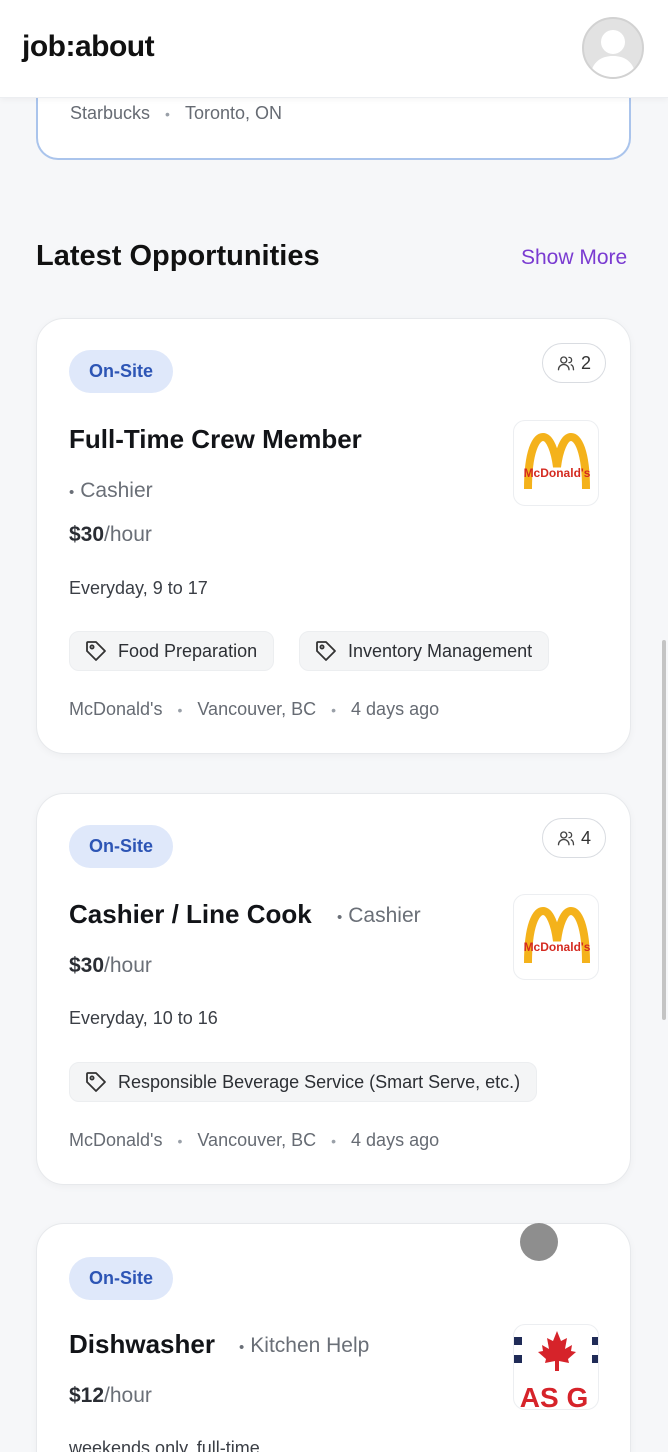 The image size is (668, 1452). Describe the element at coordinates (556, 1370) in the screenshot. I see `maple-leaf-logo-icon: AS G` at that location.